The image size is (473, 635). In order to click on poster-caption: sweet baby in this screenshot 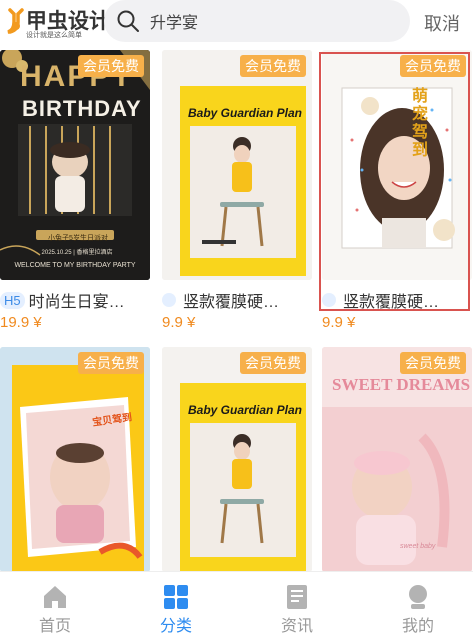, I will do `click(418, 546)`.